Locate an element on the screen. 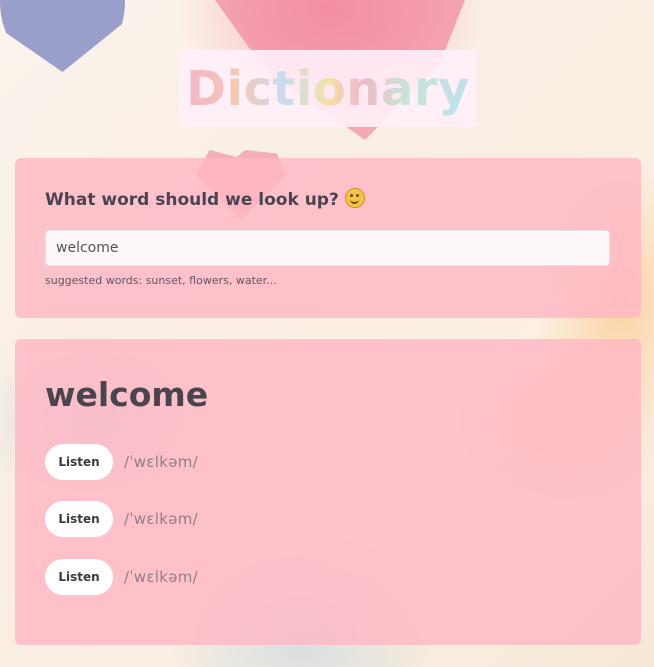 The image size is (654, 667). search-prompt: What word should we look up? is located at coordinates (205, 199).